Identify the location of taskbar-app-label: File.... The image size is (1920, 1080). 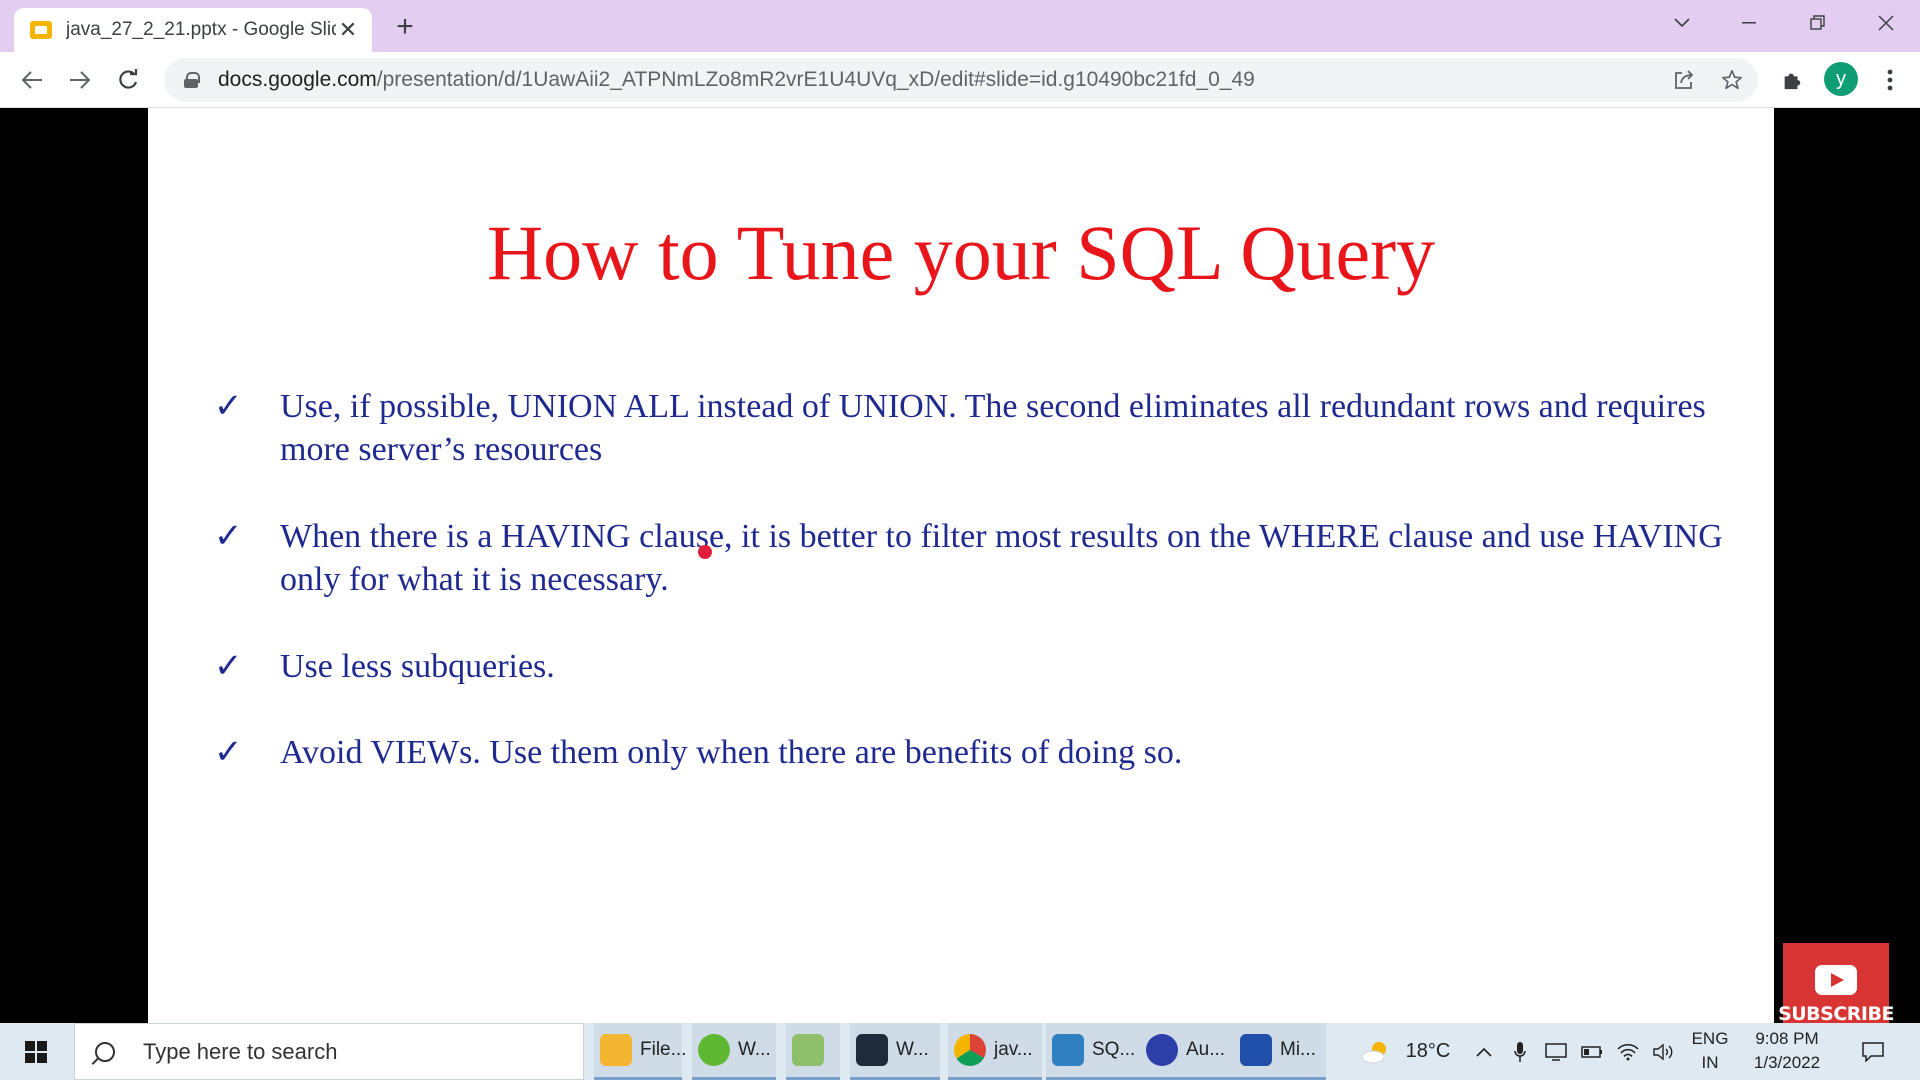
(663, 1049).